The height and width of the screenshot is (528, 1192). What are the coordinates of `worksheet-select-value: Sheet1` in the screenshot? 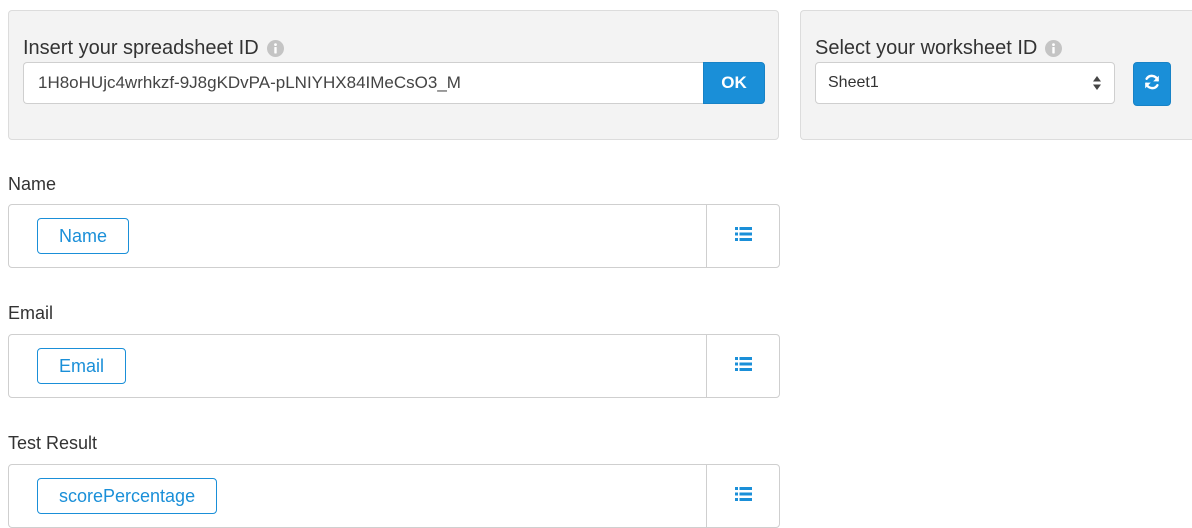 It's located at (853, 82).